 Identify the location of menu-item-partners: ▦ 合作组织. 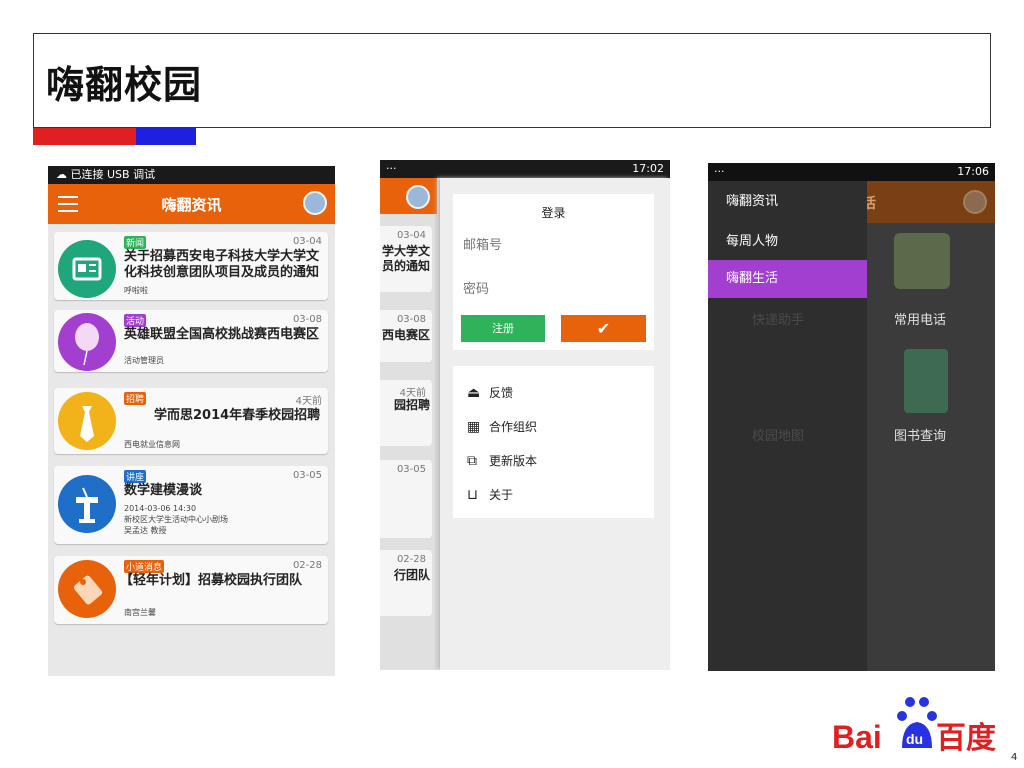
(502, 426).